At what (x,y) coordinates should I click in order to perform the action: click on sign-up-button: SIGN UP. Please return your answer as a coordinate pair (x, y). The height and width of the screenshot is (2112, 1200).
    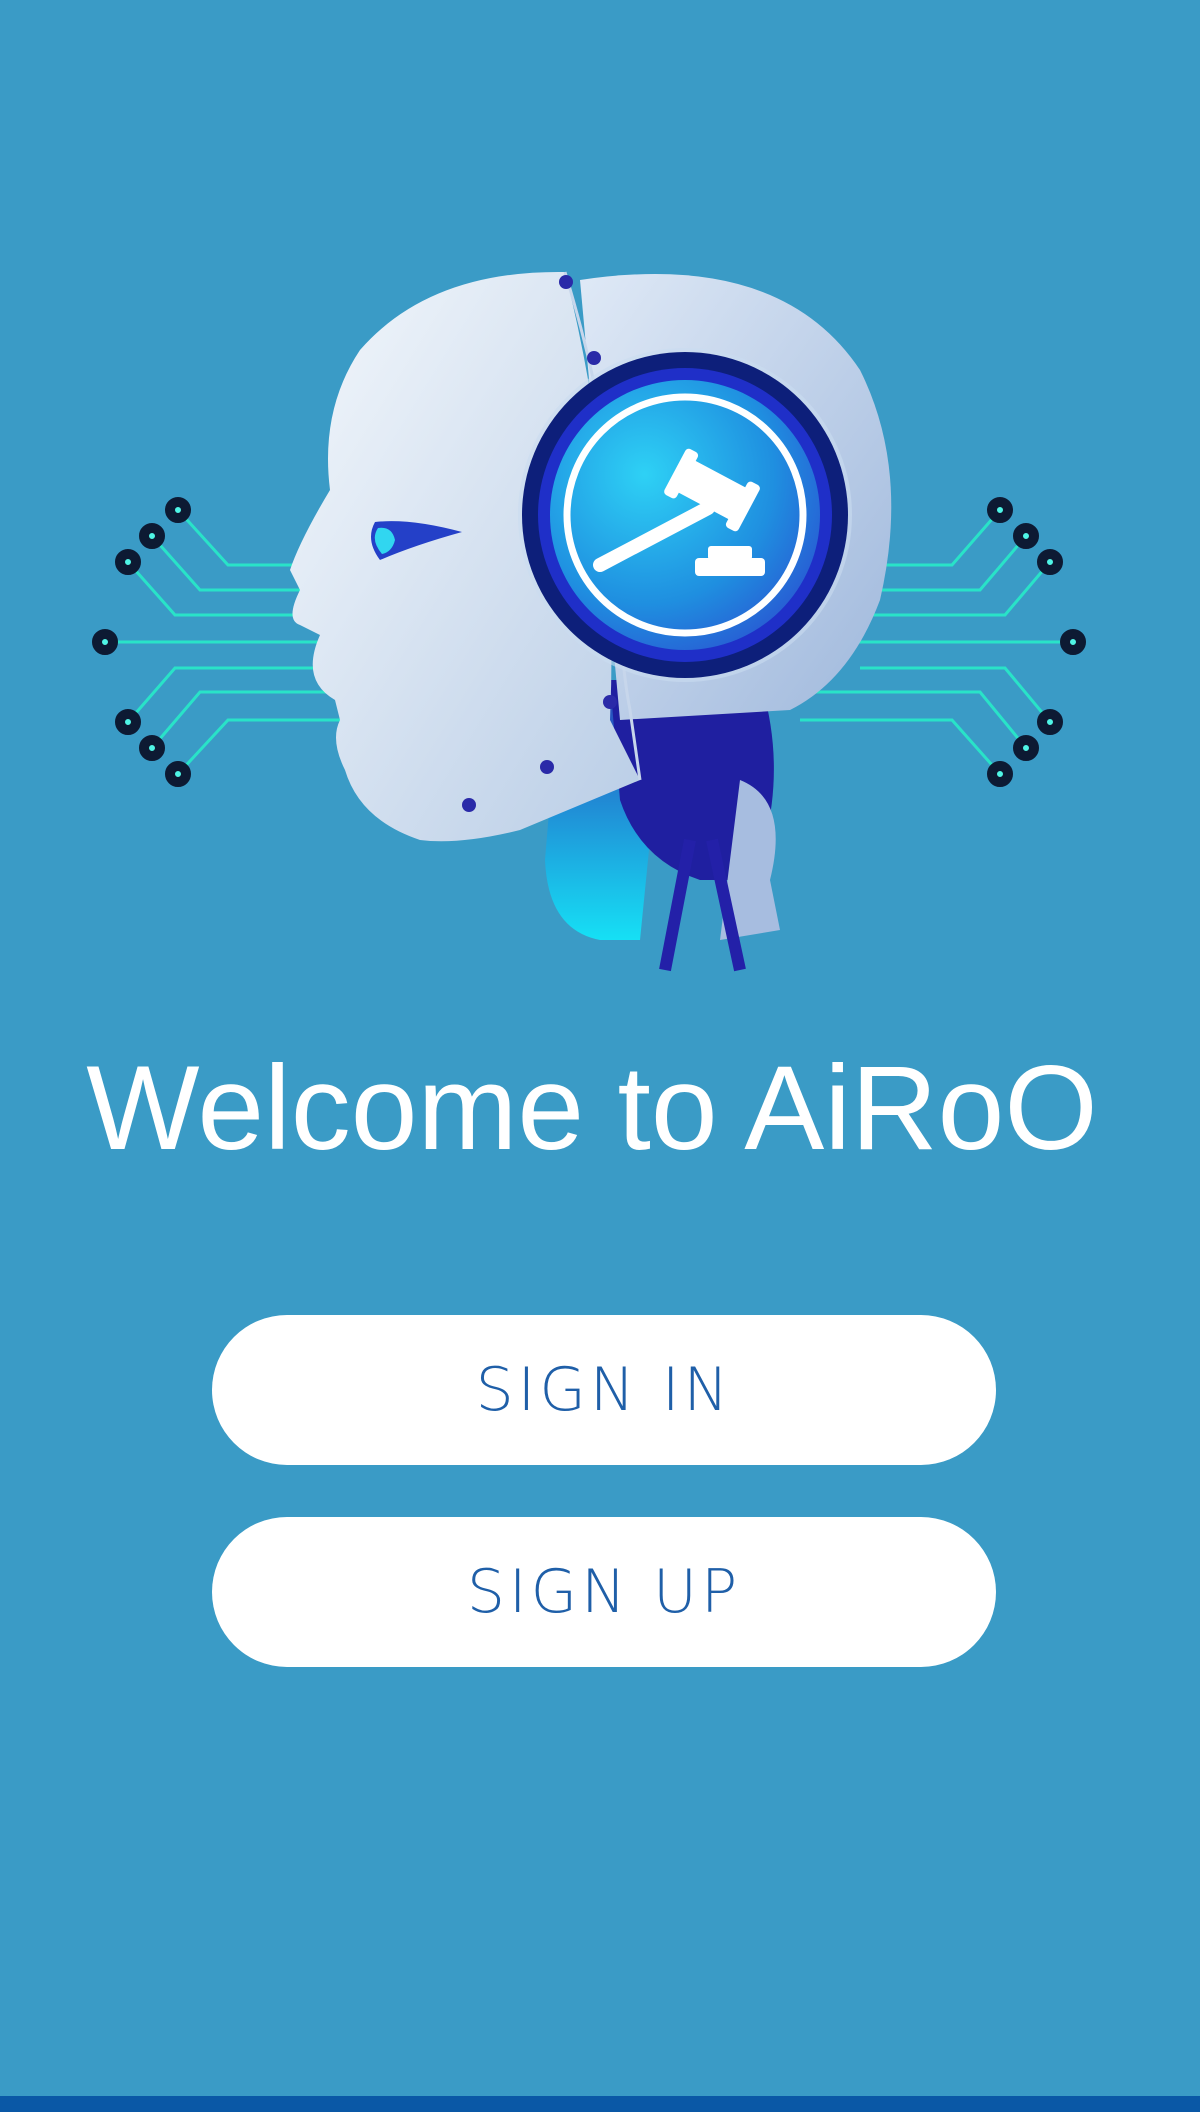
    Looking at the image, I should click on (604, 1592).